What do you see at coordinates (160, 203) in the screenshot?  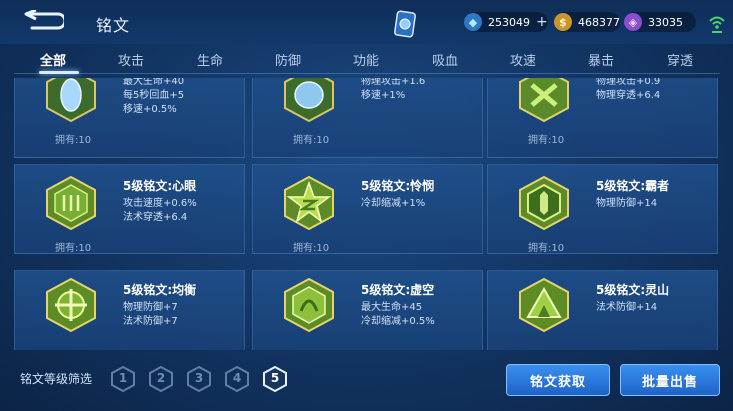 I see `stat-line: 攻击速度+0.6%` at bounding box center [160, 203].